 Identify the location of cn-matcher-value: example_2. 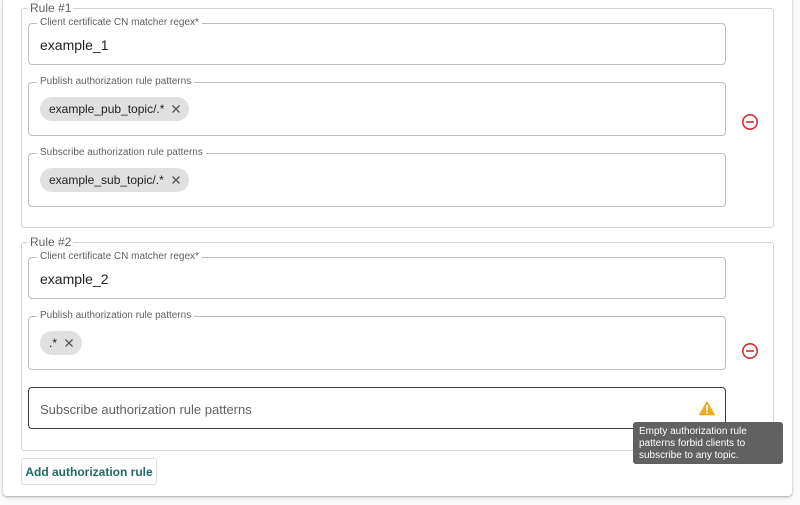
(74, 279).